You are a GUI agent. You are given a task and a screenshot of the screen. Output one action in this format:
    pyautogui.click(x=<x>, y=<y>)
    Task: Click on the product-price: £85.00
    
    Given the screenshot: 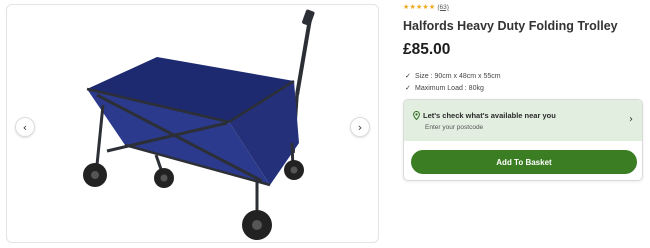 What is the action you would take?
    pyautogui.click(x=427, y=49)
    